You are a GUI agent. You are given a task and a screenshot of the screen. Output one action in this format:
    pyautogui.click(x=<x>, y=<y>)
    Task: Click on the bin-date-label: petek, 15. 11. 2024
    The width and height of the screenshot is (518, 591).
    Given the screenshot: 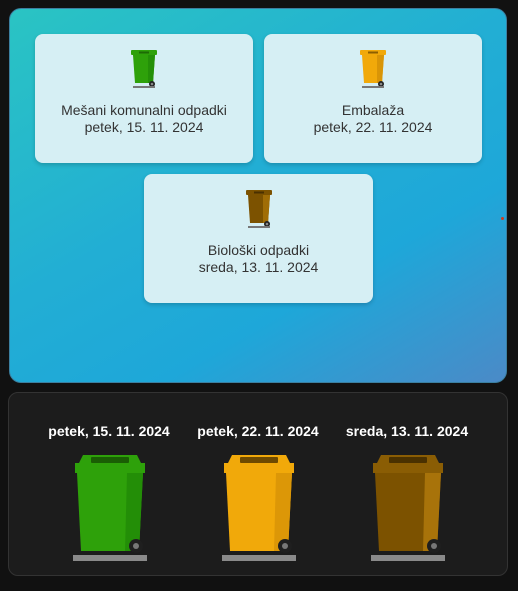 What is the action you would take?
    pyautogui.click(x=109, y=431)
    